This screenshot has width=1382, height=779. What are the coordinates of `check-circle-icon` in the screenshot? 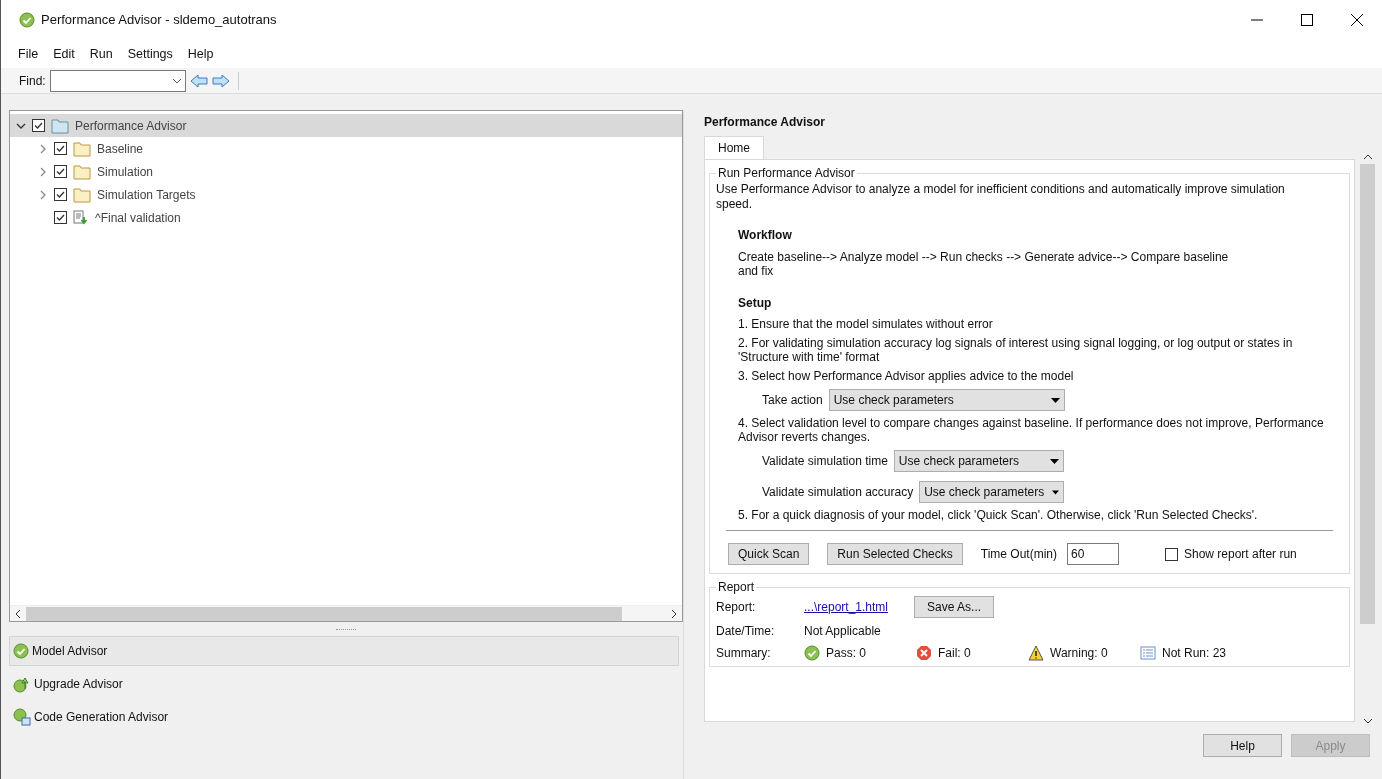 It's located at (21, 651).